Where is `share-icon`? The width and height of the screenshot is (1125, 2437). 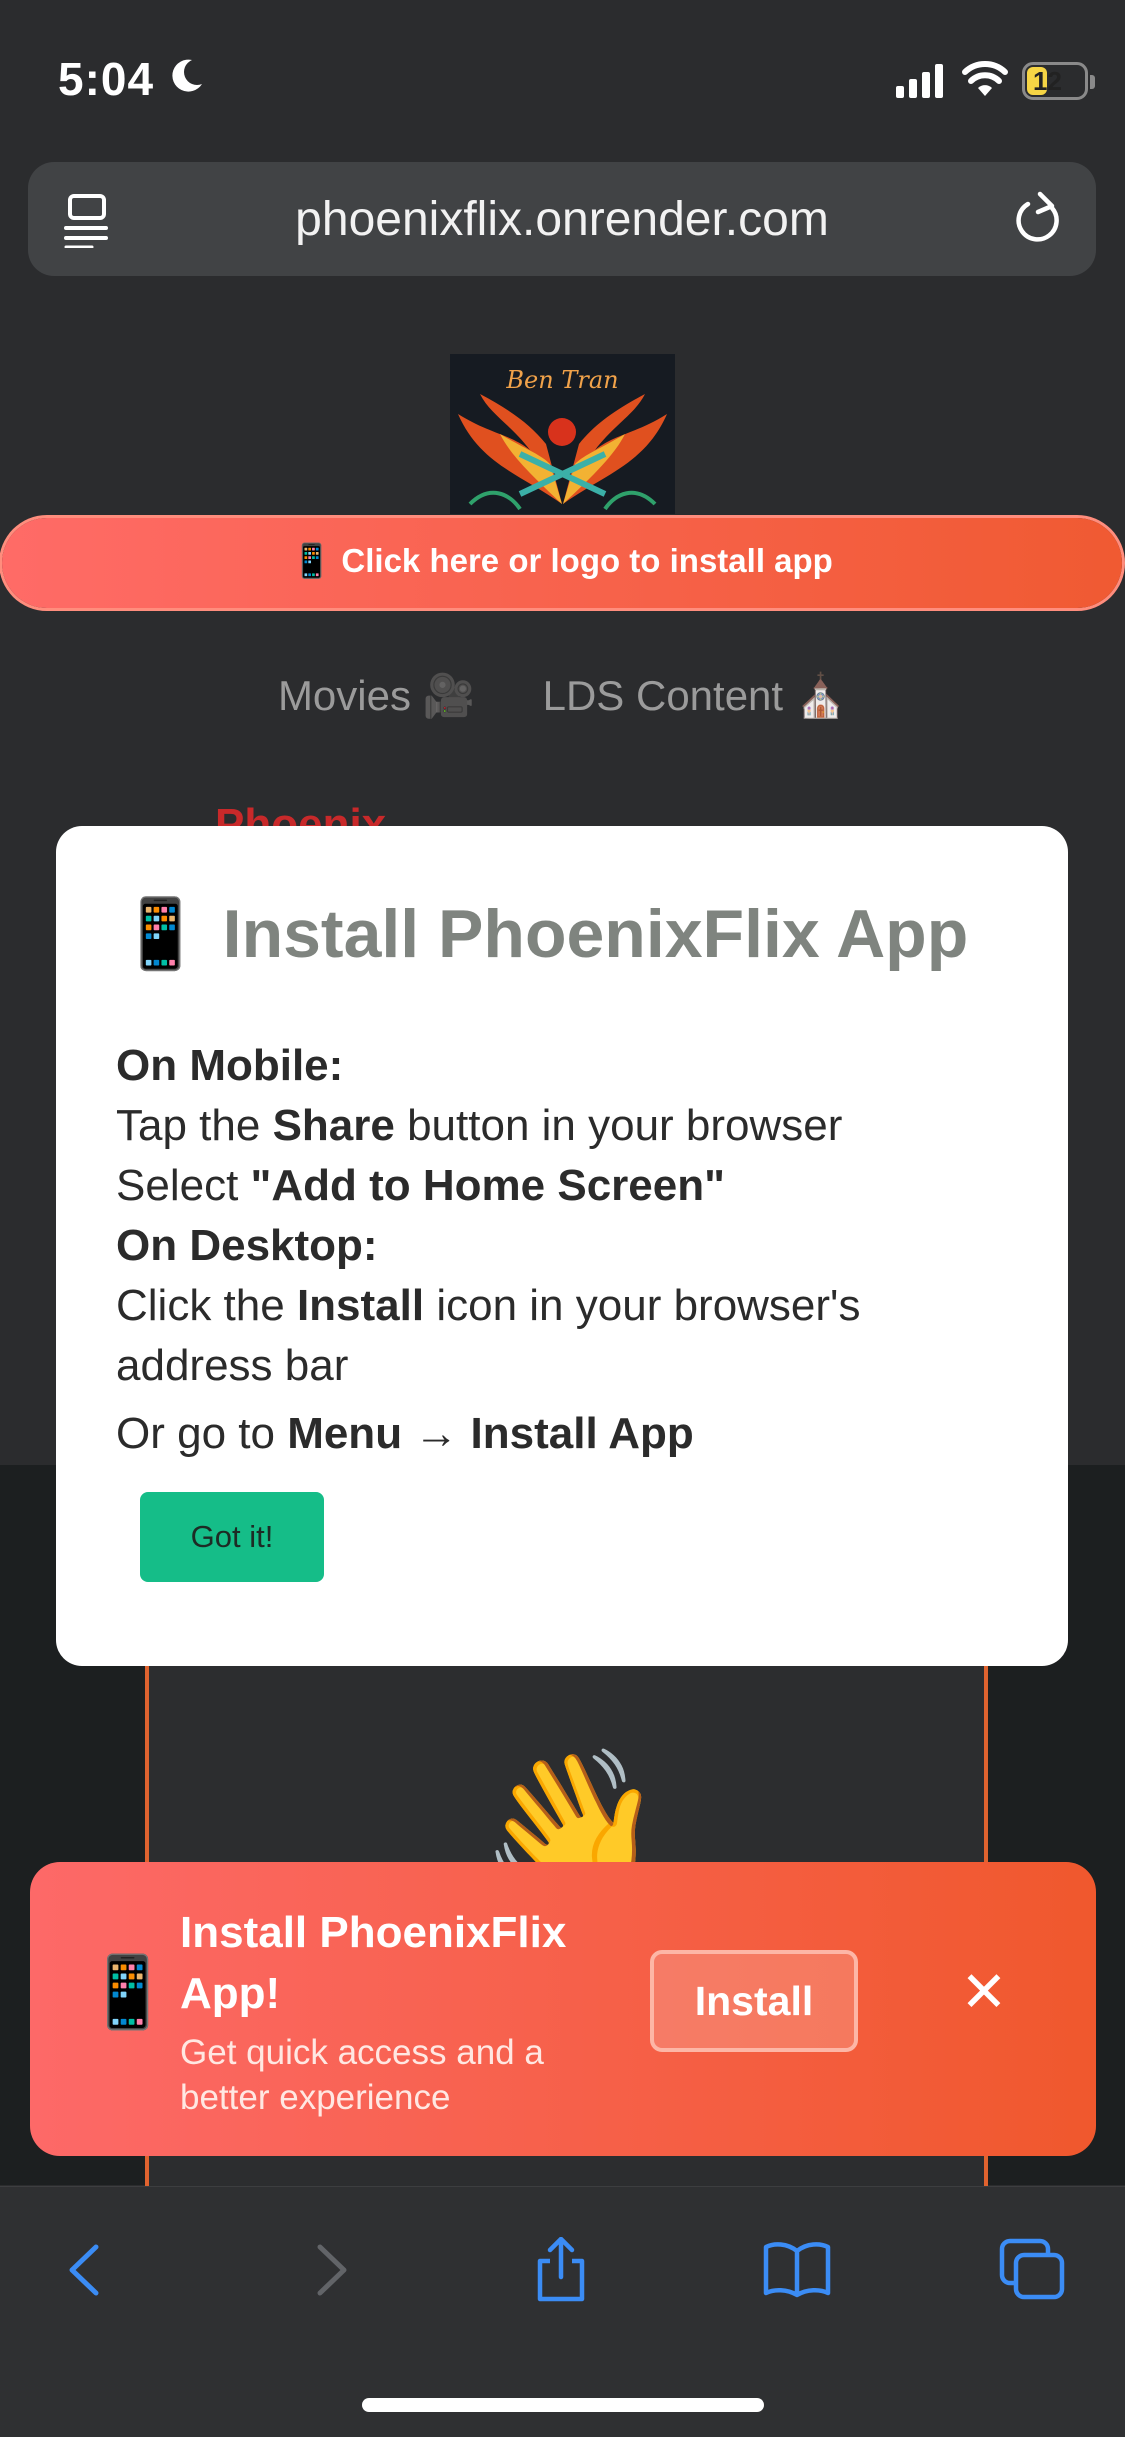 share-icon is located at coordinates (561, 2270).